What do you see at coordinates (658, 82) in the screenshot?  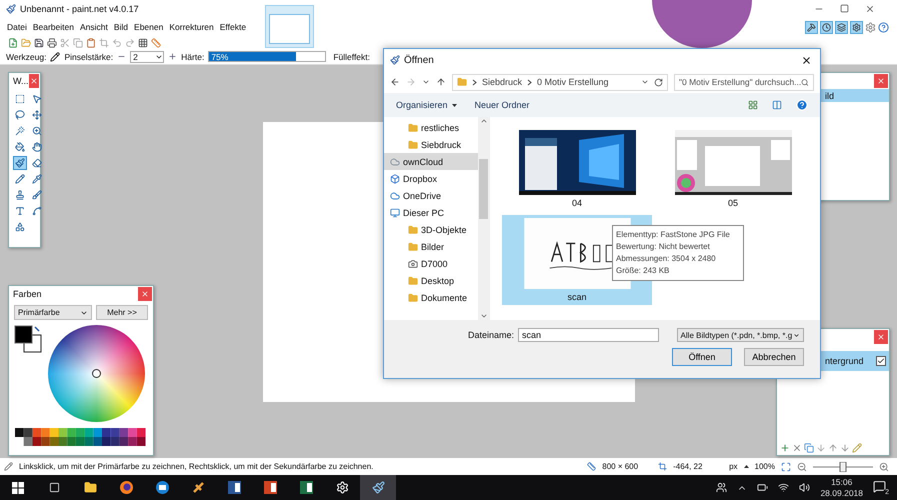 I see `refresh-icon` at bounding box center [658, 82].